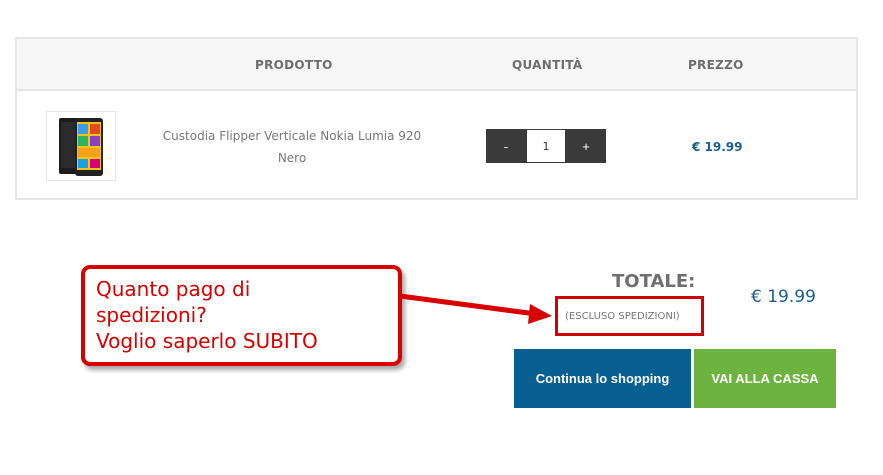 The image size is (883, 475). I want to click on product-thumbnail, so click(81, 146).